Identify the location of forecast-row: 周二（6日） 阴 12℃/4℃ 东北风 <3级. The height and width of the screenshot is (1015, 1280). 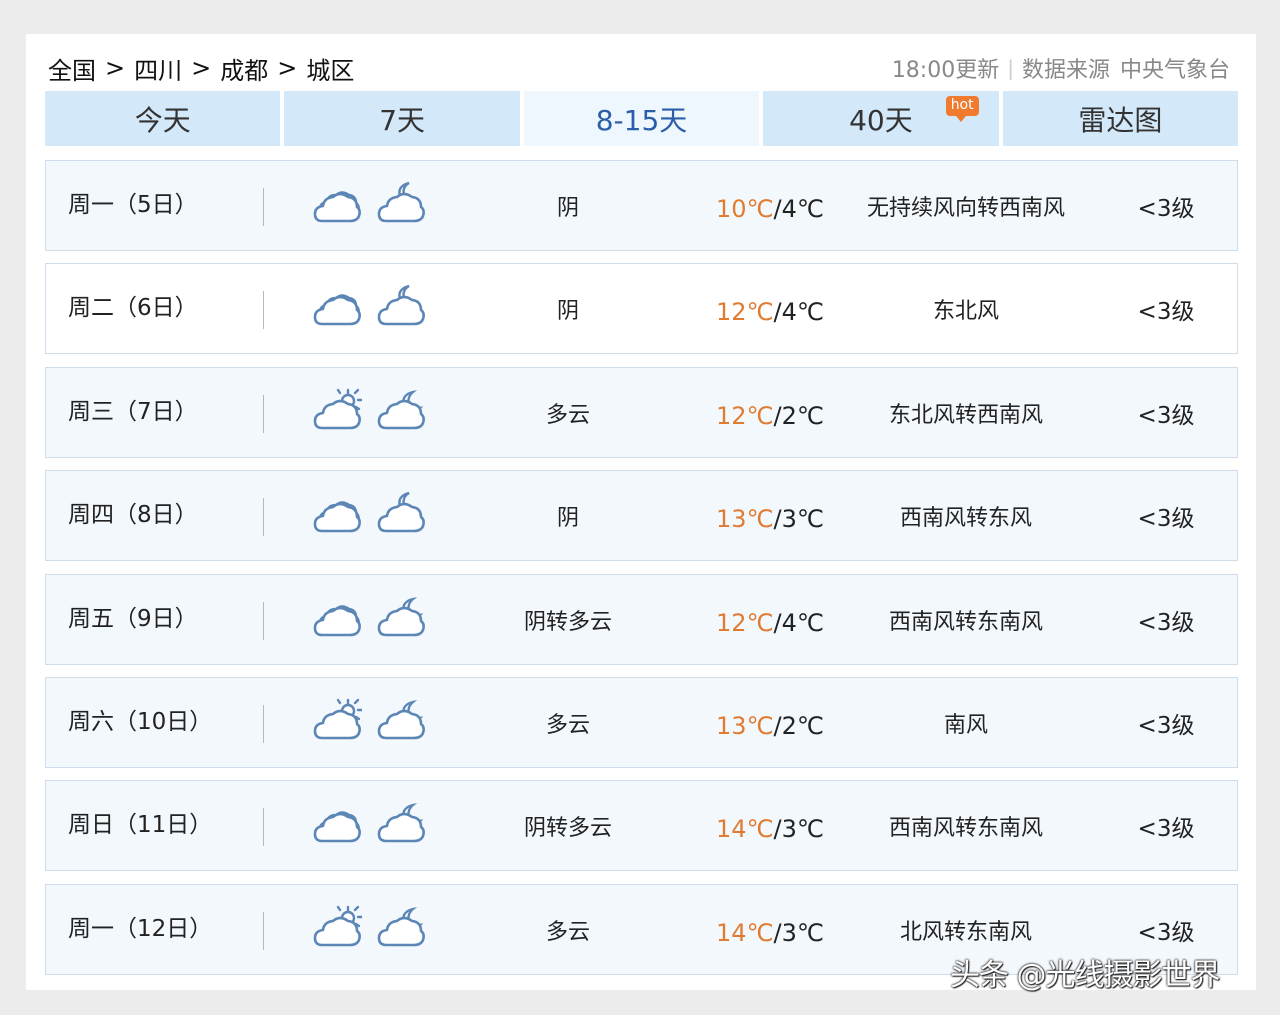
(641, 310).